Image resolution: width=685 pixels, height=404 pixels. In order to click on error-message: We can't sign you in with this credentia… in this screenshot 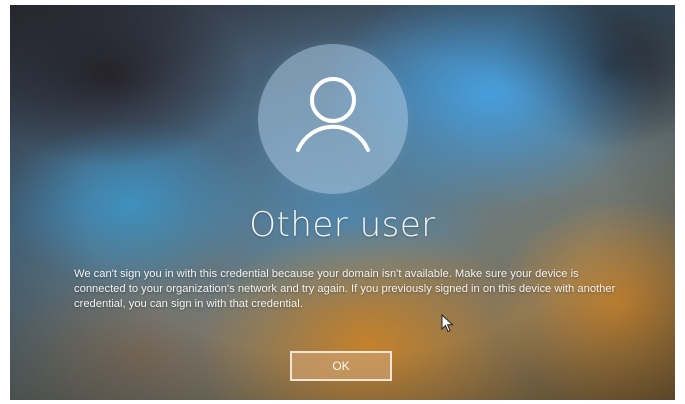, I will do `click(345, 289)`.